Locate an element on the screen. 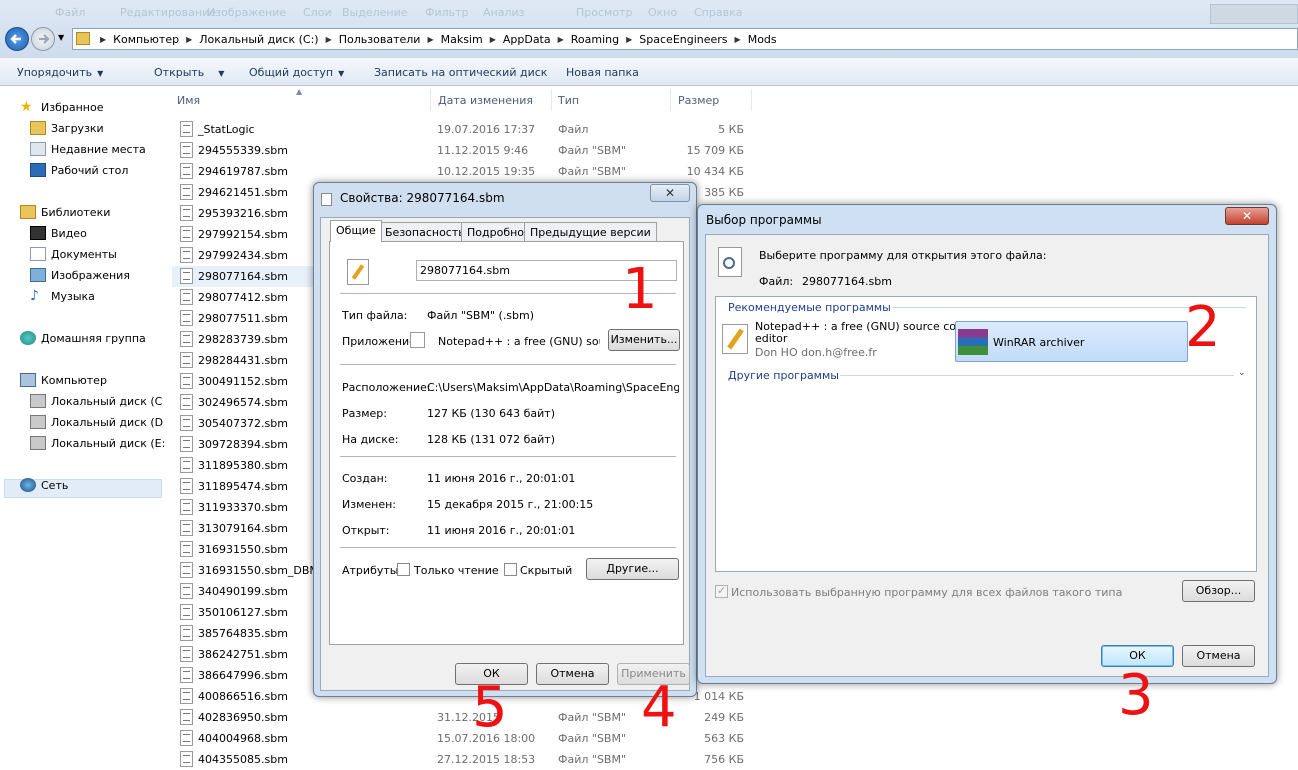 This screenshot has width=1298, height=770. breadcrumb-item: Maksim is located at coordinates (462, 39).